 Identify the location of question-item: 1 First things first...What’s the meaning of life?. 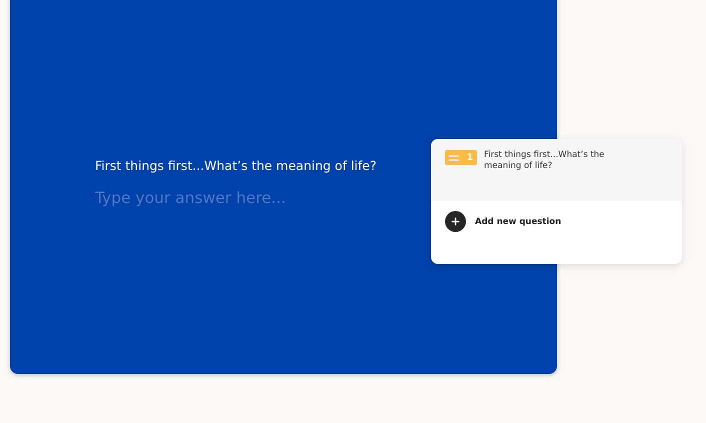
(556, 170).